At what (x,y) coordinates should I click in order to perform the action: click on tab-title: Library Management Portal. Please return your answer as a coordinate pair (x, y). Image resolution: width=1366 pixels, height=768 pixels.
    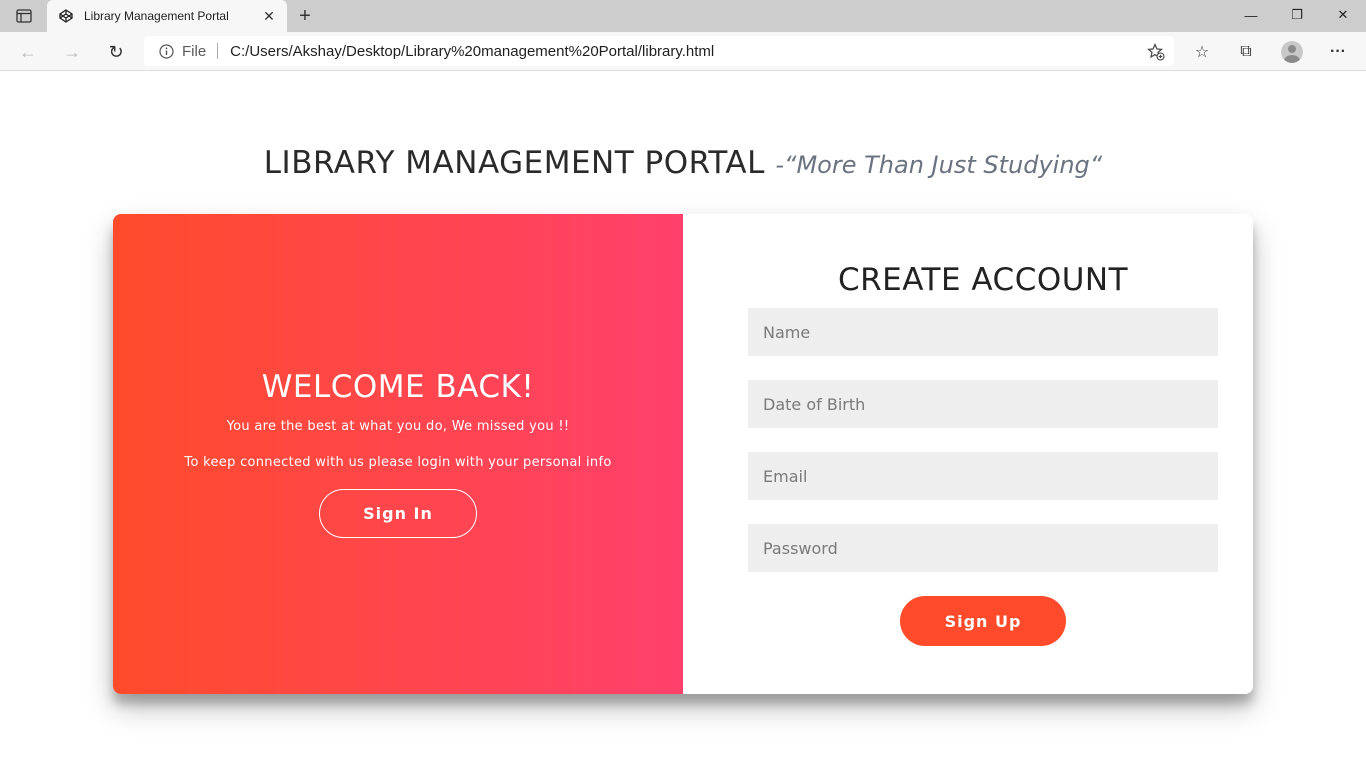
    Looking at the image, I should click on (156, 16).